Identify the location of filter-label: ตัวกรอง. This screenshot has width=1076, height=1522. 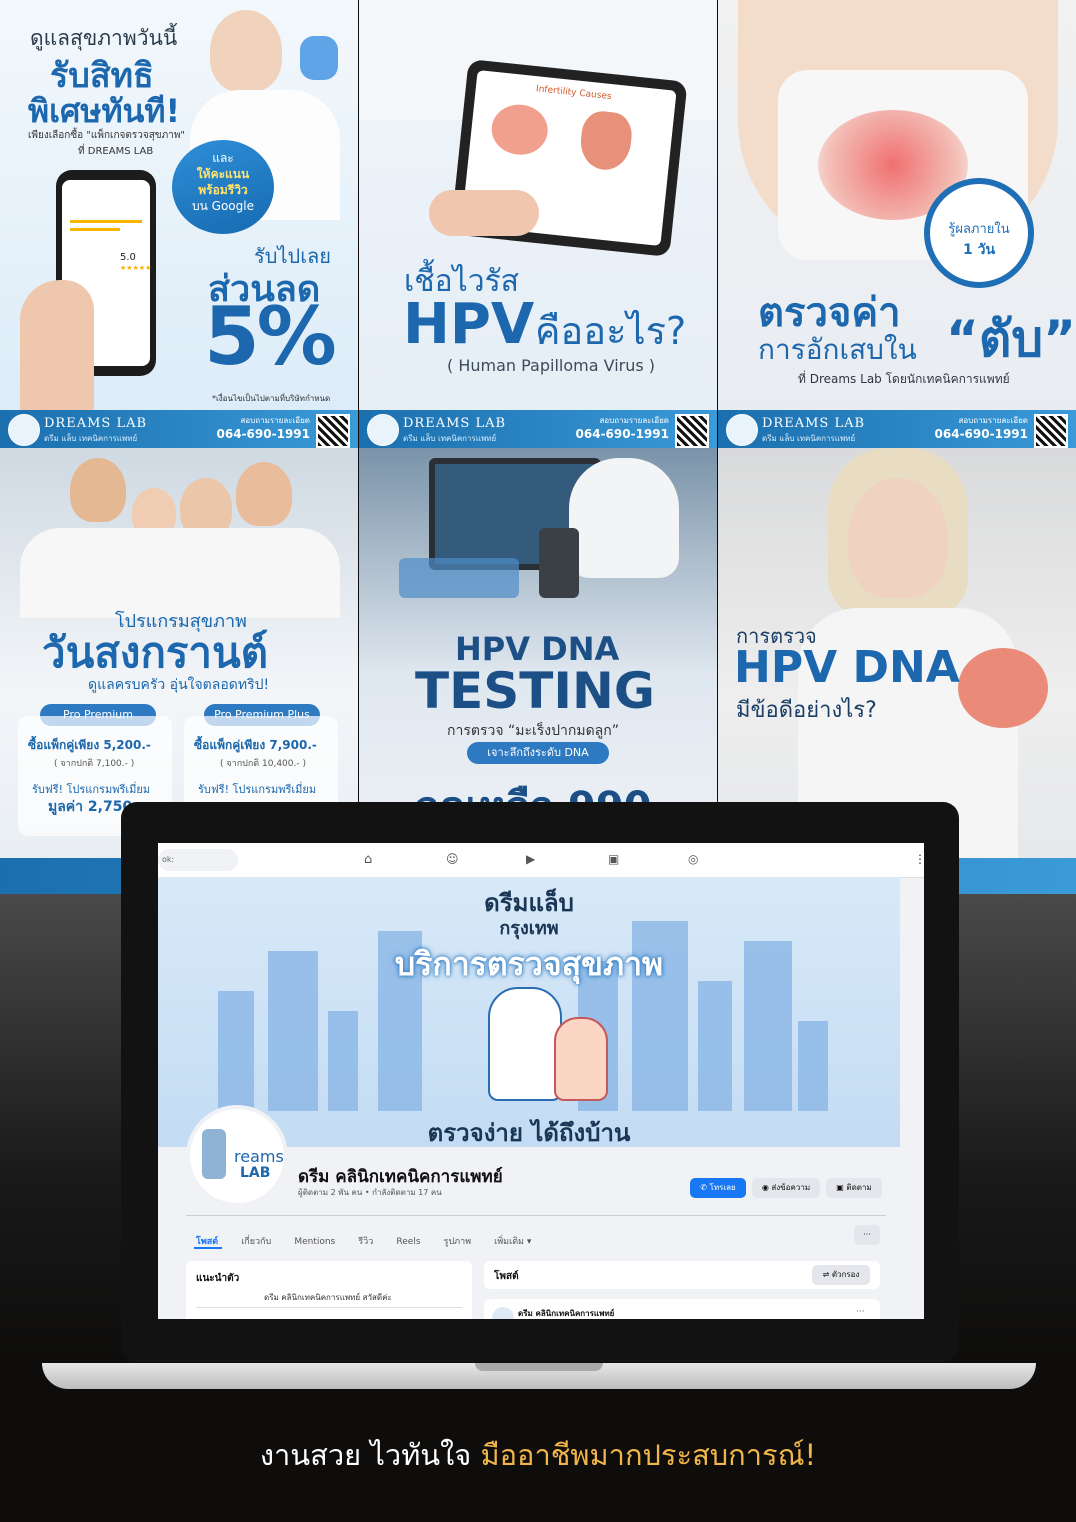
(845, 1274).